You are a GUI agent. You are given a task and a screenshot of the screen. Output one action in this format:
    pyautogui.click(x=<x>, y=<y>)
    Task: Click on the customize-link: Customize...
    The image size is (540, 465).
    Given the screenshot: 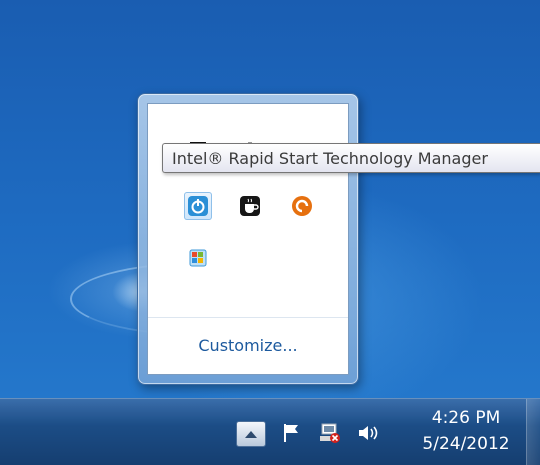 What is the action you would take?
    pyautogui.click(x=248, y=345)
    